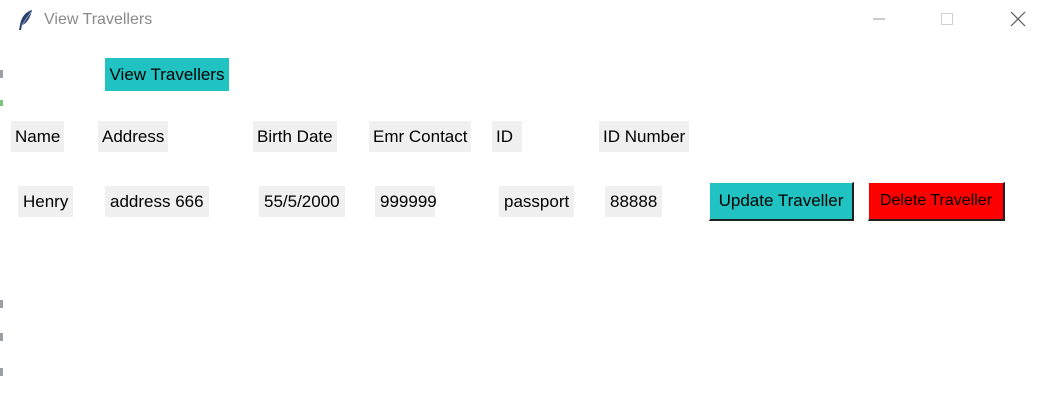 The image size is (1051, 403). Describe the element at coordinates (507, 136) in the screenshot. I see `header-id: ID` at that location.